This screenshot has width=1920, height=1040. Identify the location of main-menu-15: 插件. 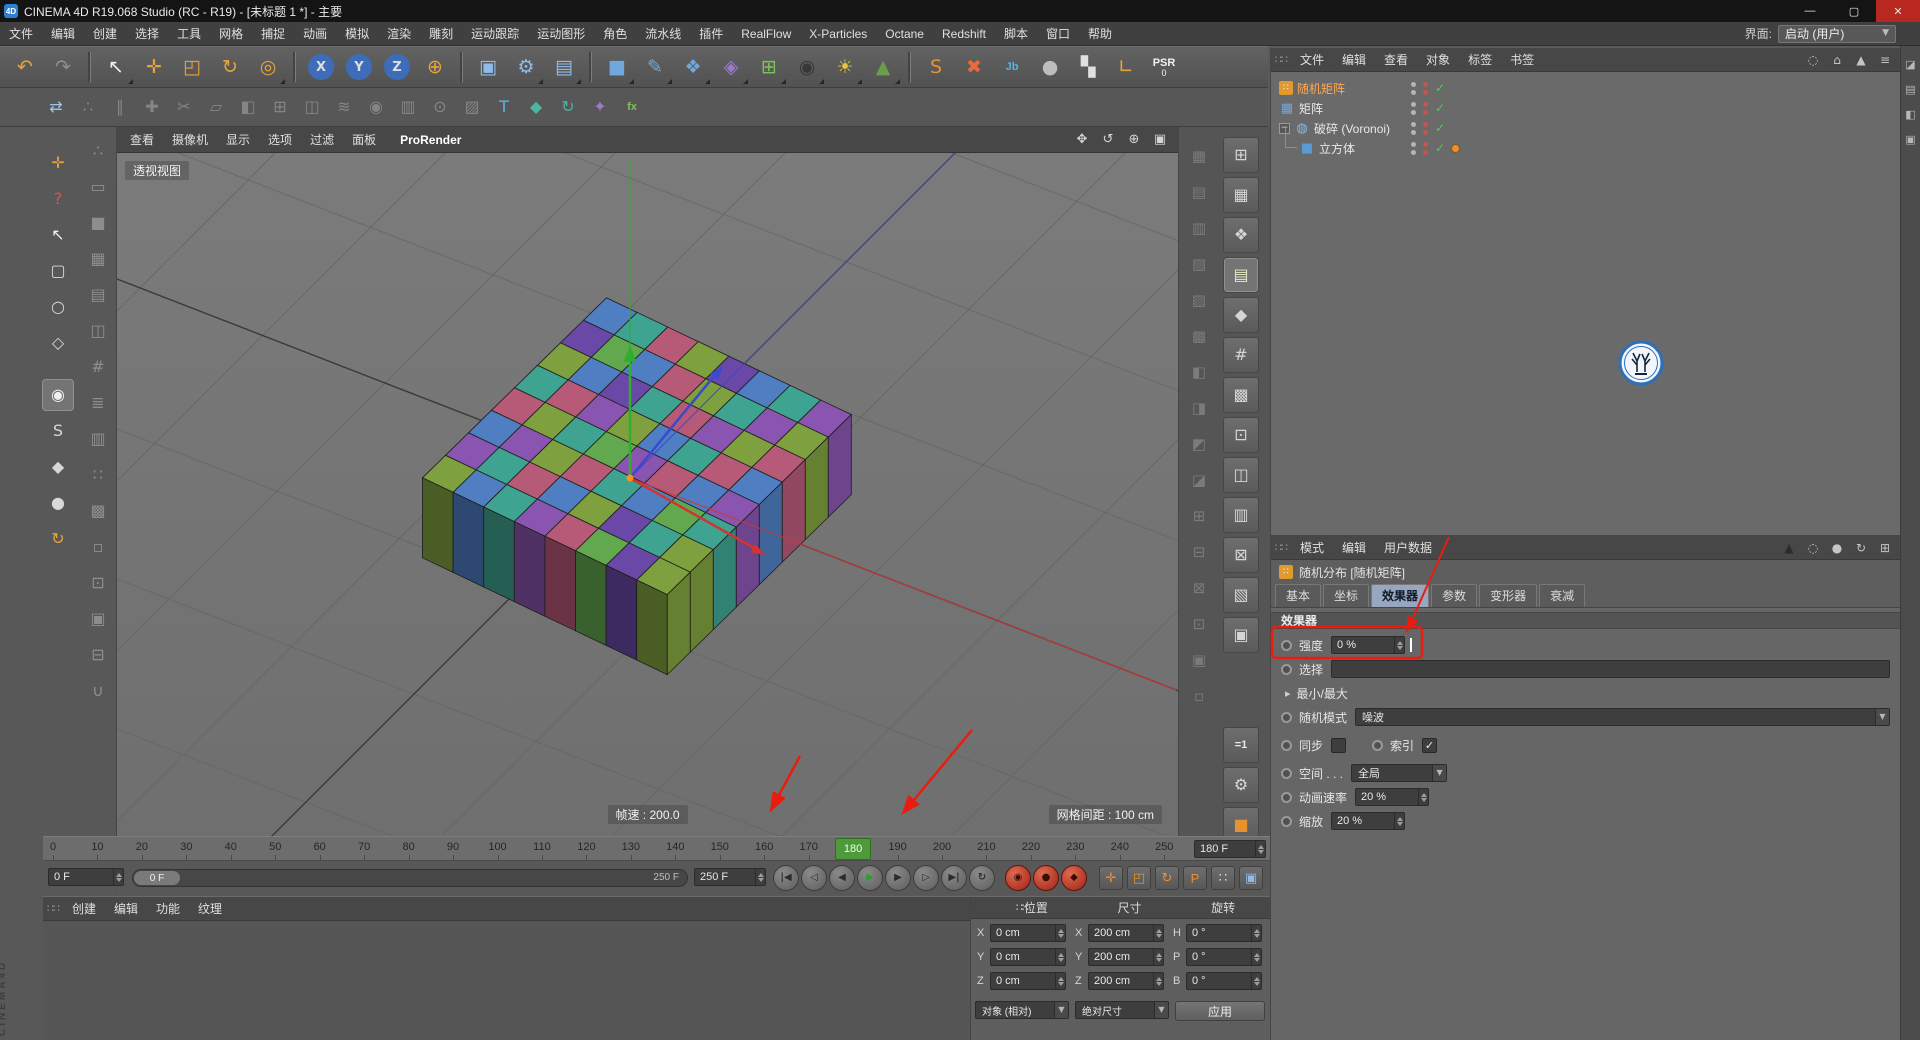
(711, 34).